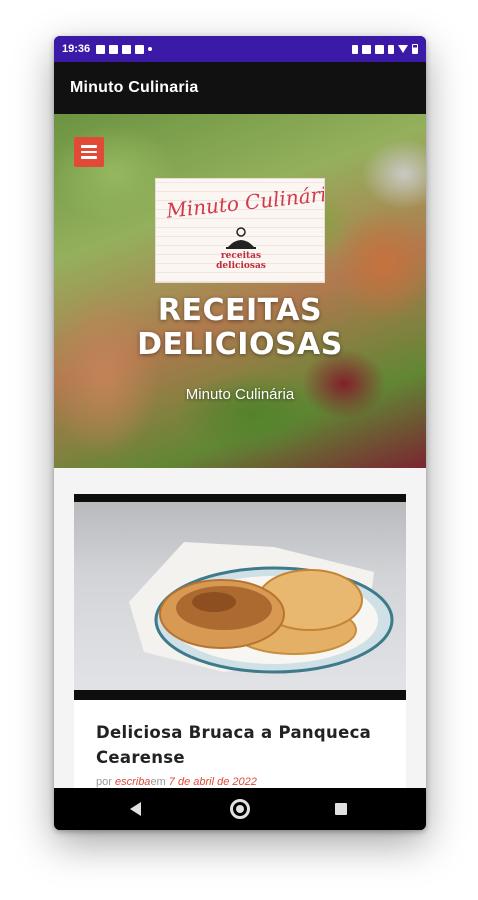 The image size is (478, 900). I want to click on facebook-icon, so click(101, 49).